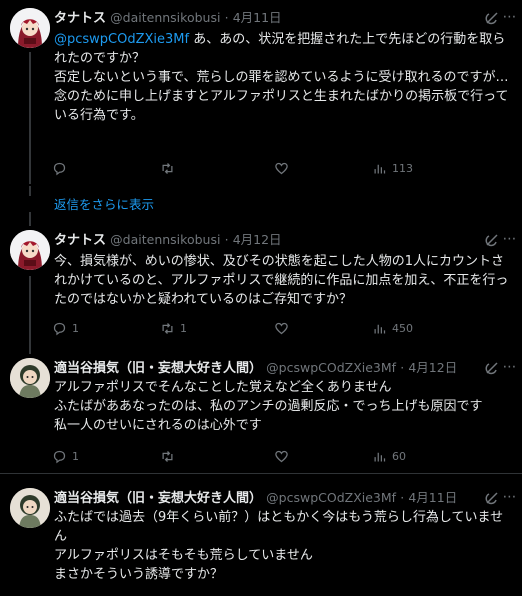  I want to click on retweet-count: 1, so click(183, 328).